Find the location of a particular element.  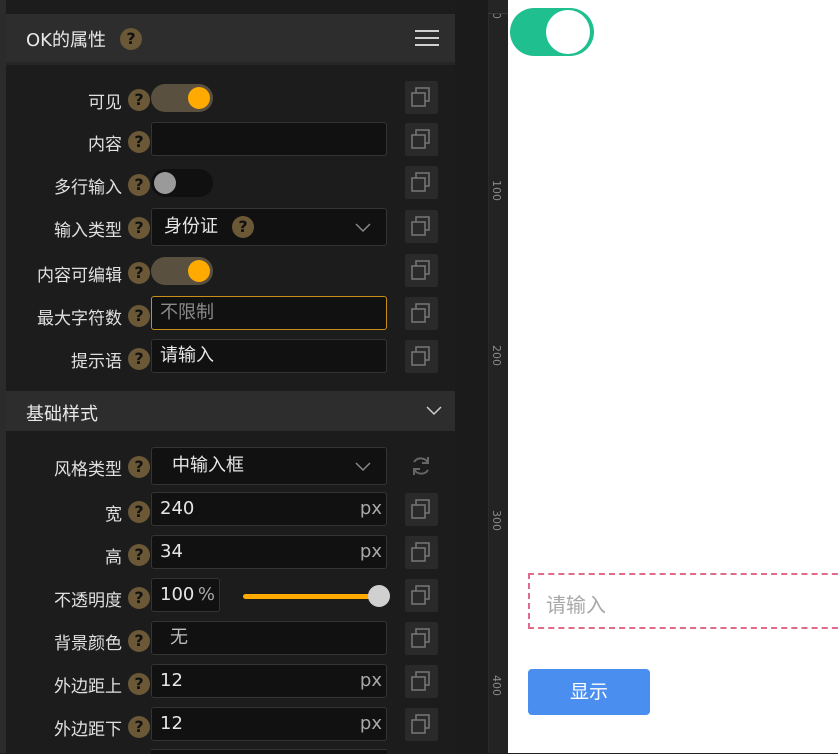

margin-bottom-label: 外边距下 is located at coordinates (88, 730).